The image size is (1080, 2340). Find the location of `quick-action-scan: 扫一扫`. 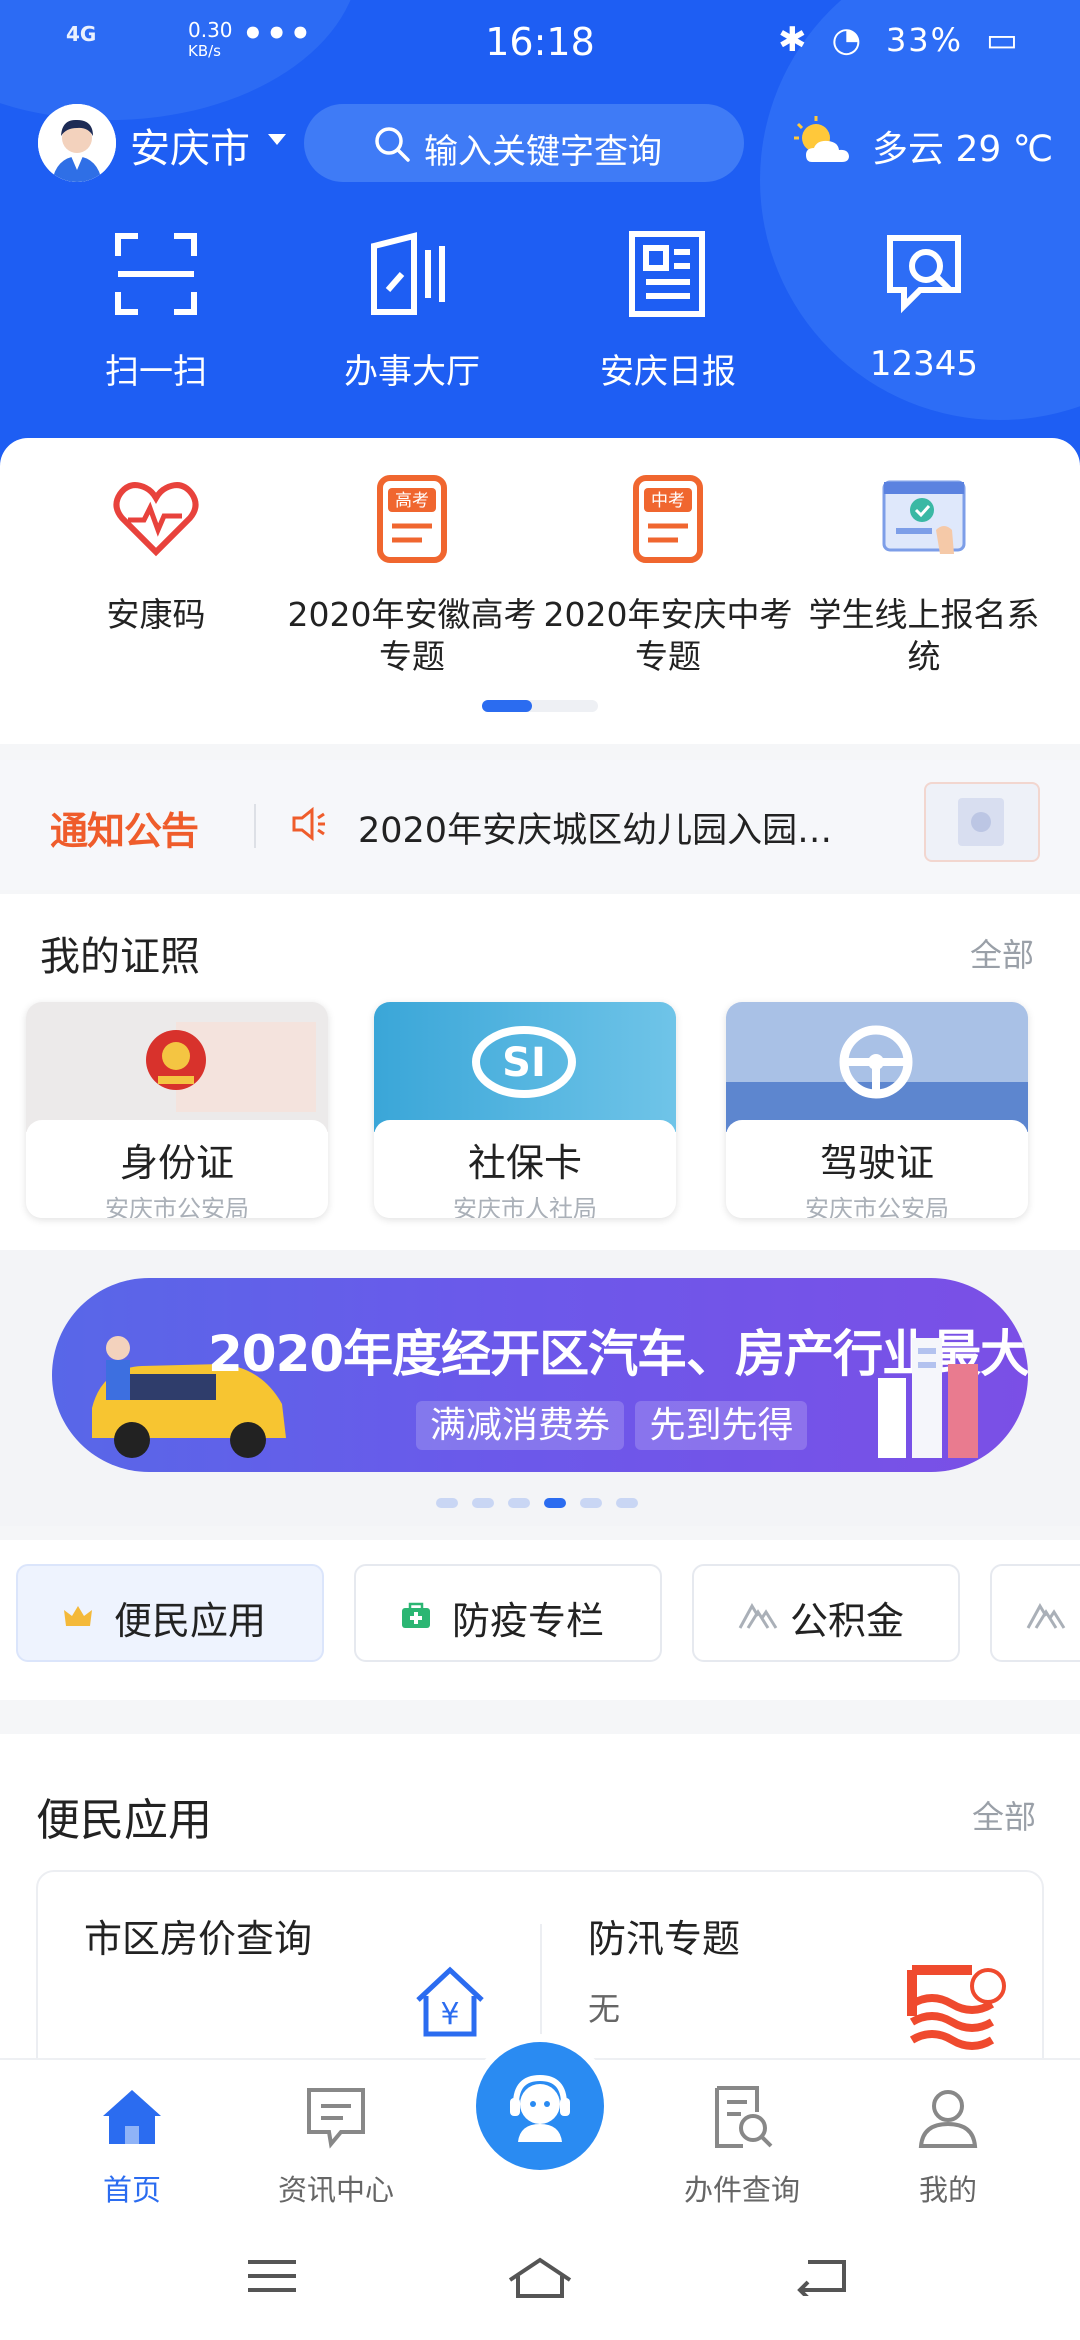

quick-action-scan: 扫一扫 is located at coordinates (156, 308).